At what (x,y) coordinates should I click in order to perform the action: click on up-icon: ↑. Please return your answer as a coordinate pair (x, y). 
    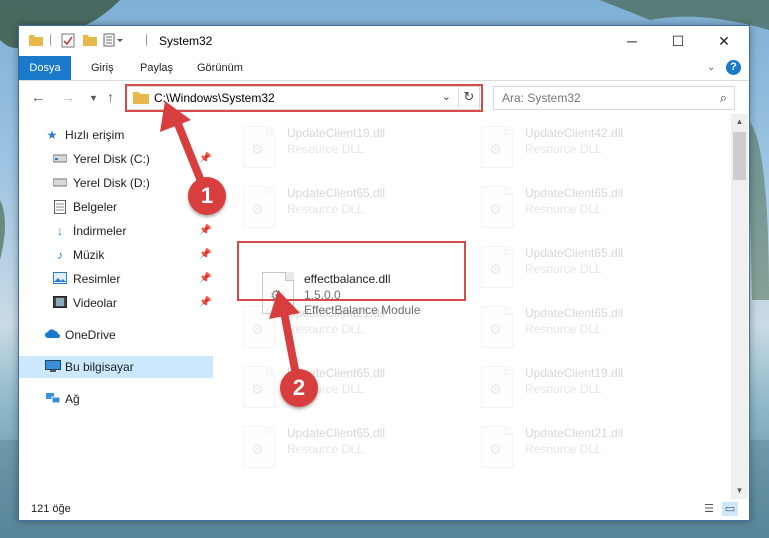
    Looking at the image, I should click on (110, 97).